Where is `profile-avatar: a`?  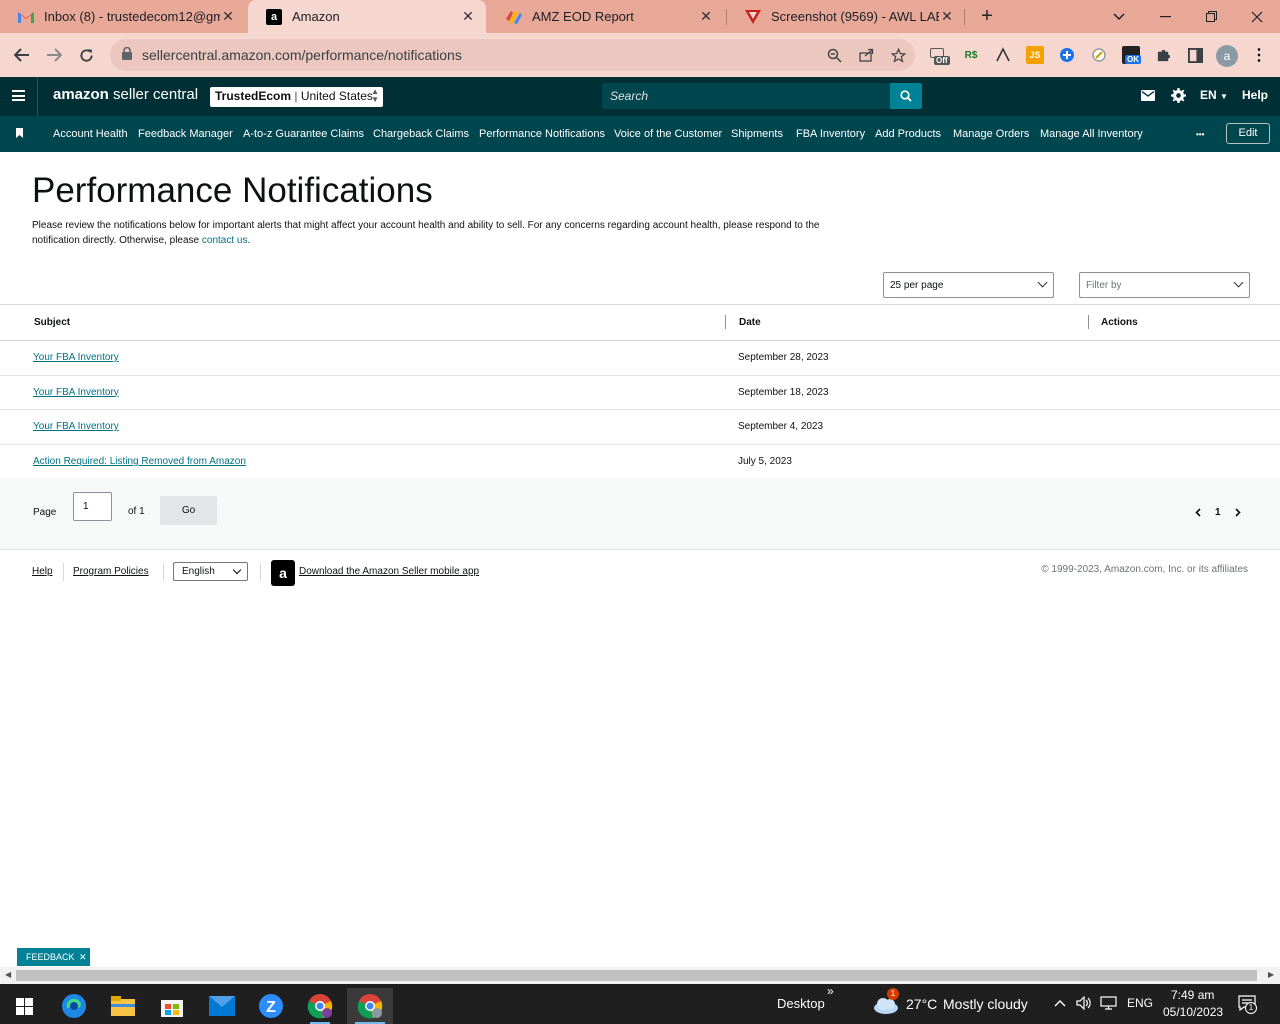 profile-avatar: a is located at coordinates (1227, 56).